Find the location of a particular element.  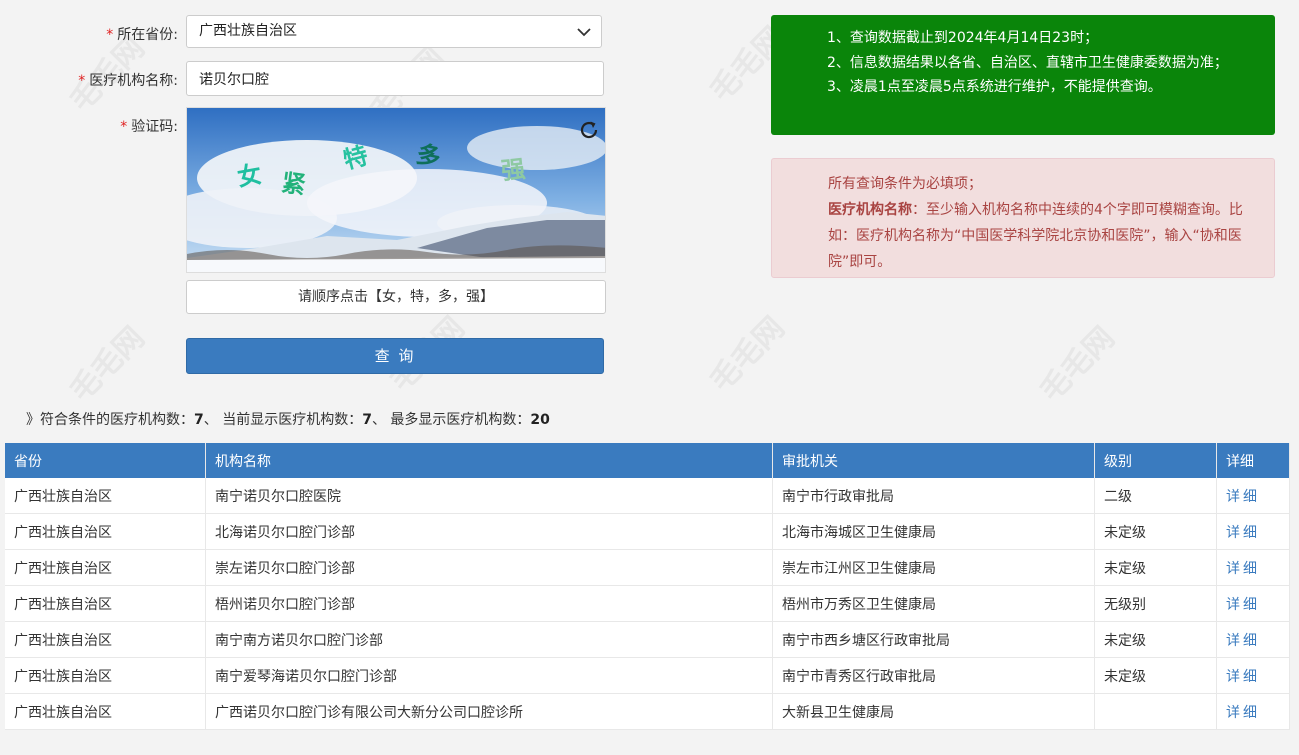

match-count: 7 is located at coordinates (199, 420).